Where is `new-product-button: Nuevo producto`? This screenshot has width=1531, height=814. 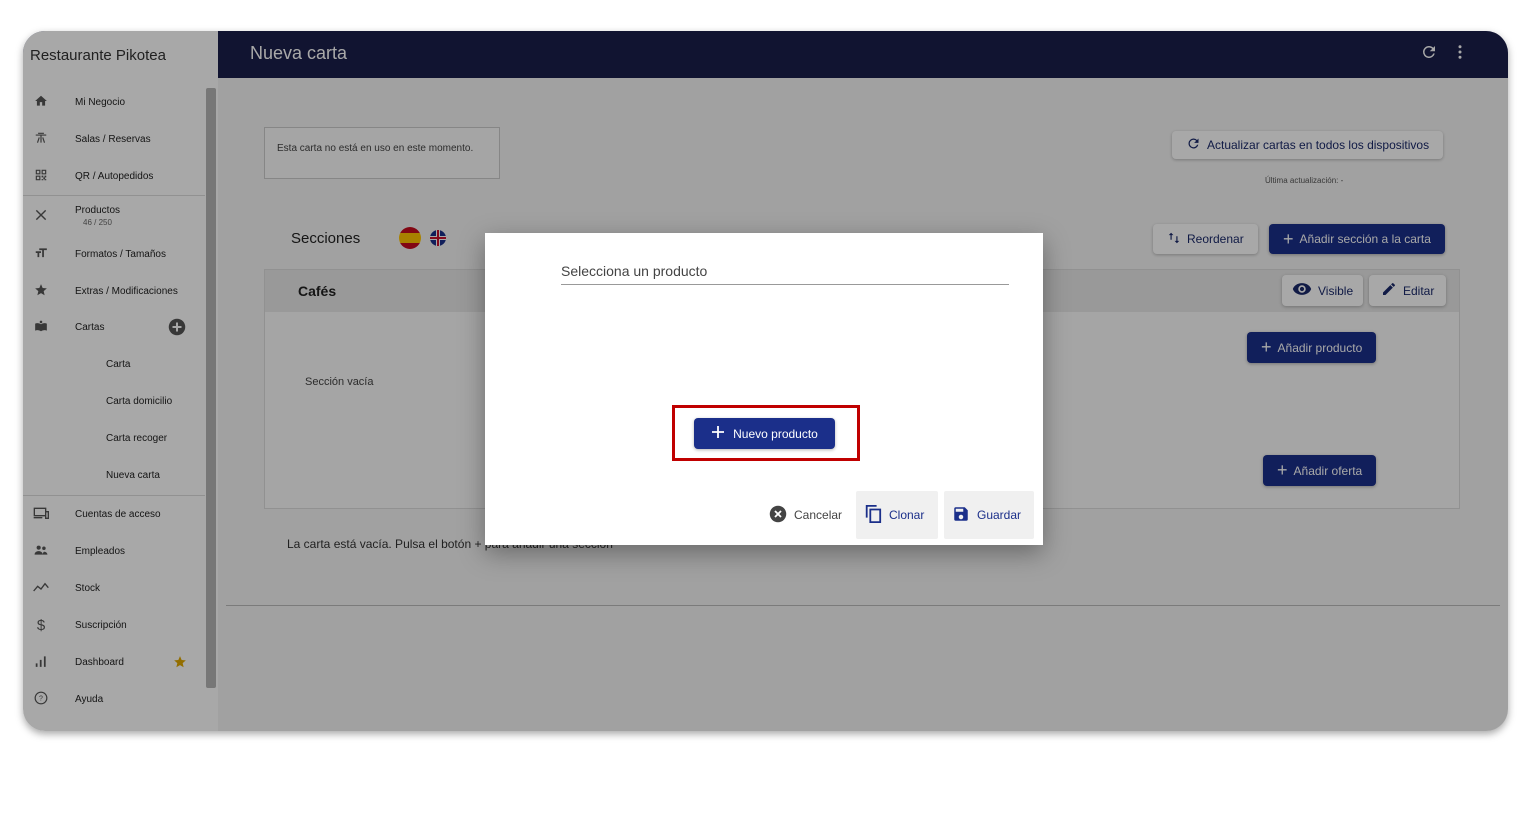 new-product-button: Nuevo producto is located at coordinates (764, 433).